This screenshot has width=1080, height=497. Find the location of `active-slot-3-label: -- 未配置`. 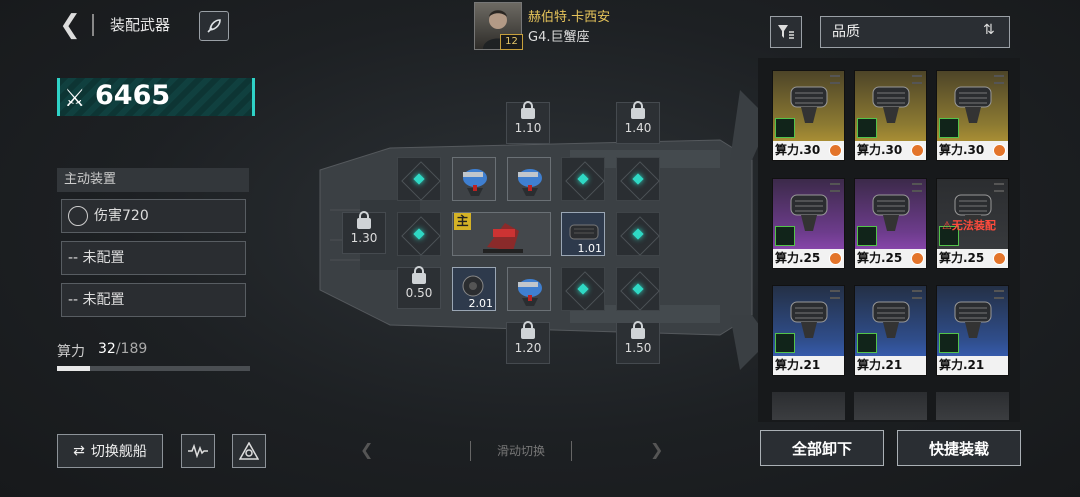

active-slot-3-label: -- 未配置 is located at coordinates (96, 300).